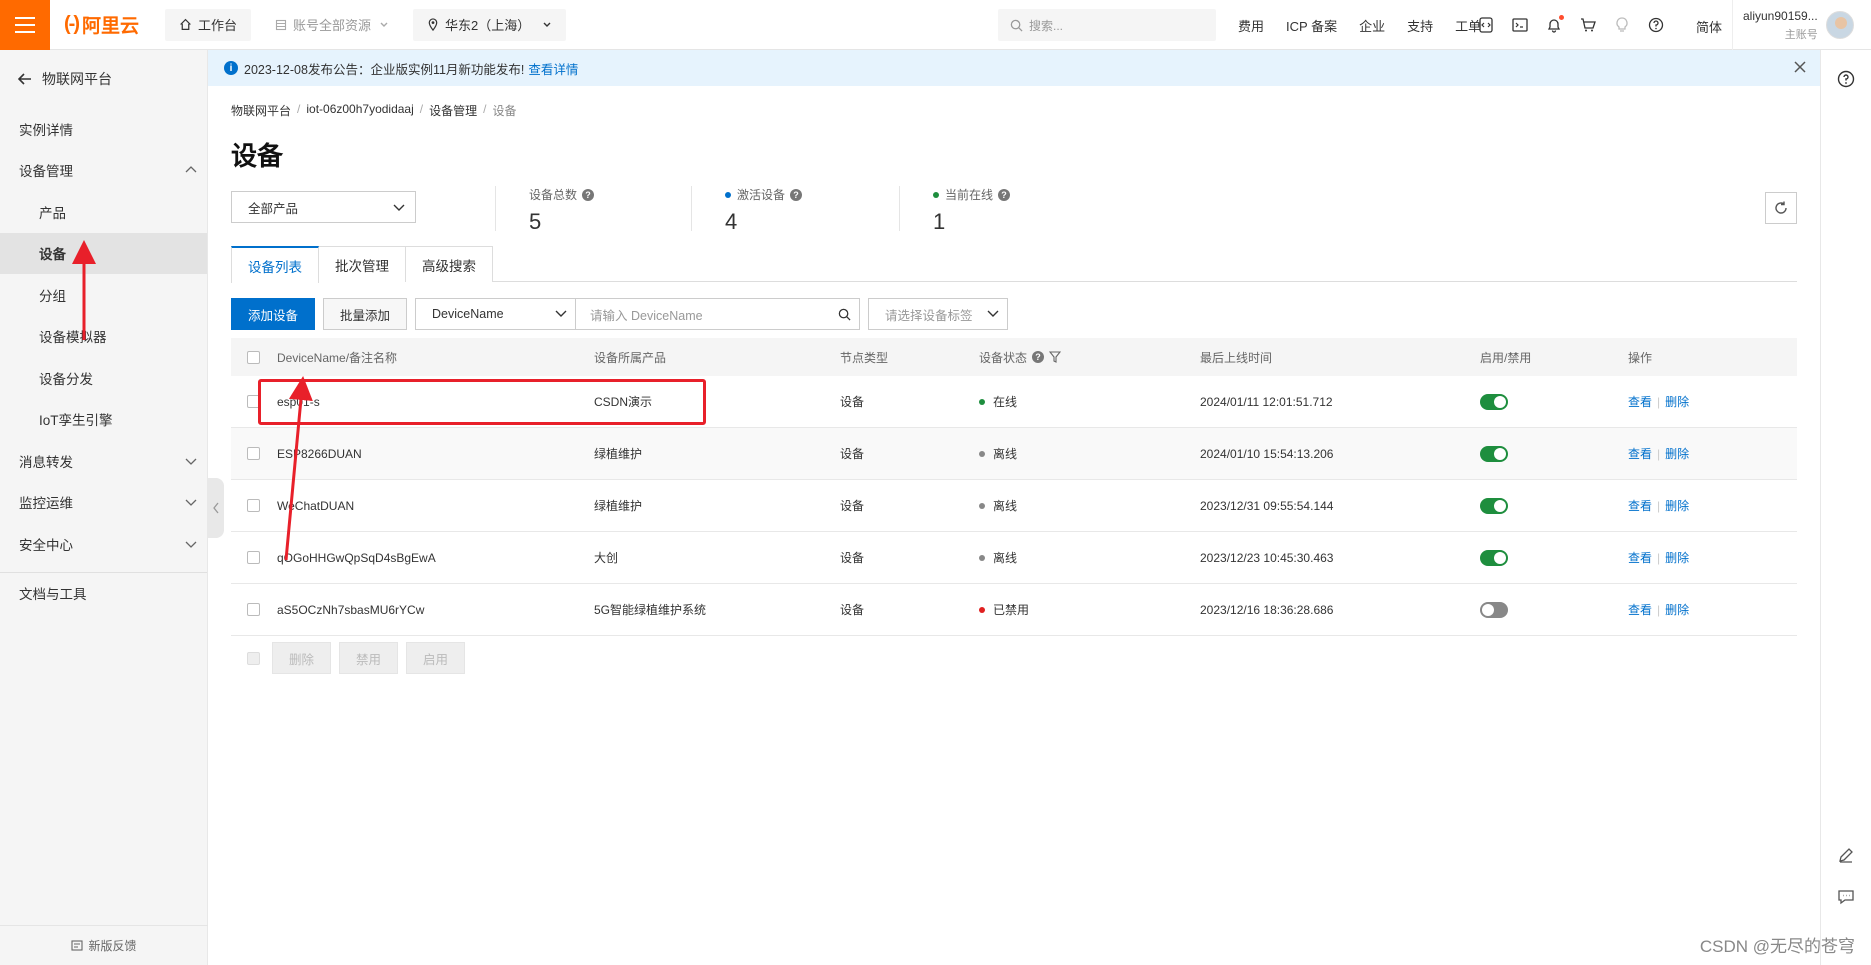 Image resolution: width=1871 pixels, height=965 pixels. Describe the element at coordinates (103, 171) in the screenshot. I see `sidebar-item-device-management: 设备管理` at that location.